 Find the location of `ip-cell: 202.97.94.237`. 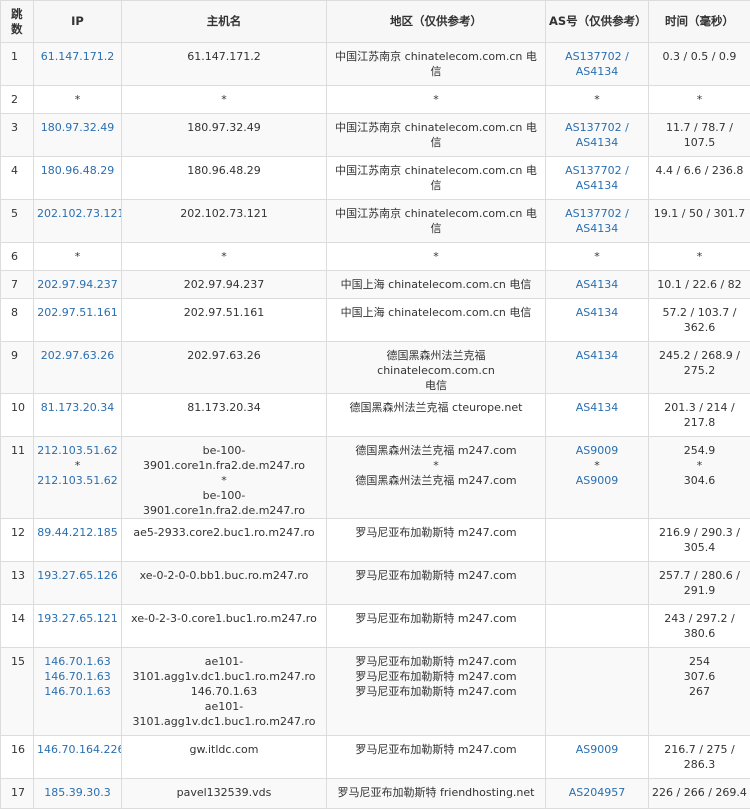

ip-cell: 202.97.94.237 is located at coordinates (78, 285).